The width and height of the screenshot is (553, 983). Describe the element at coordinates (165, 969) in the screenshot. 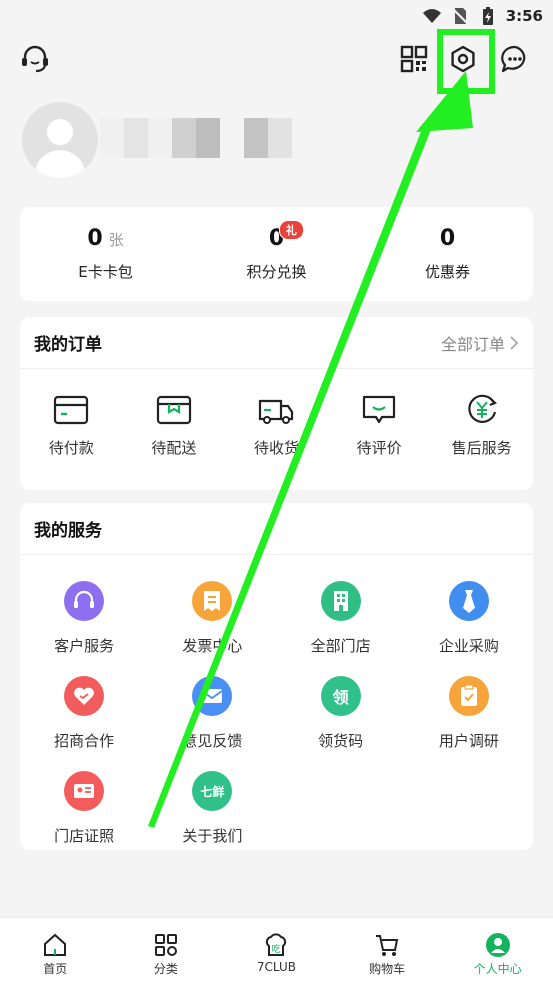

I see `nav-category-label: 分类` at that location.